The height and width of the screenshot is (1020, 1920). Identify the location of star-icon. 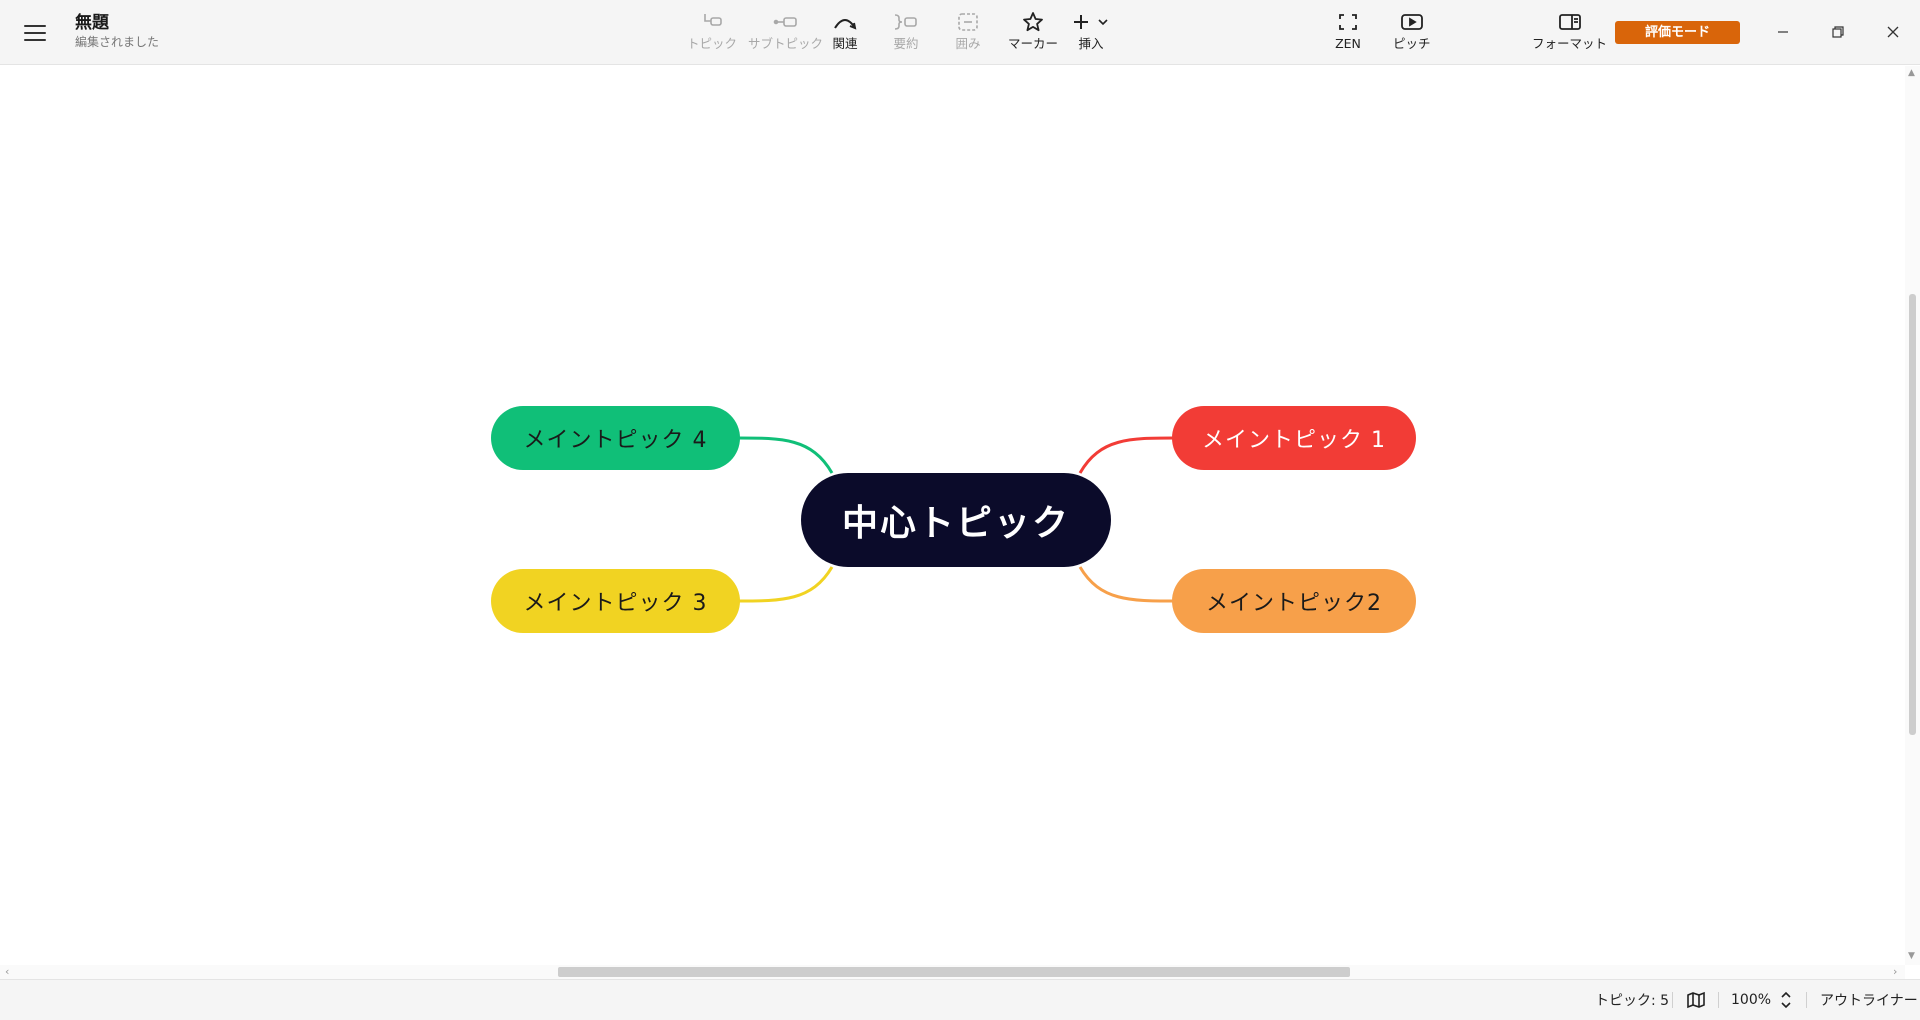
(1033, 22).